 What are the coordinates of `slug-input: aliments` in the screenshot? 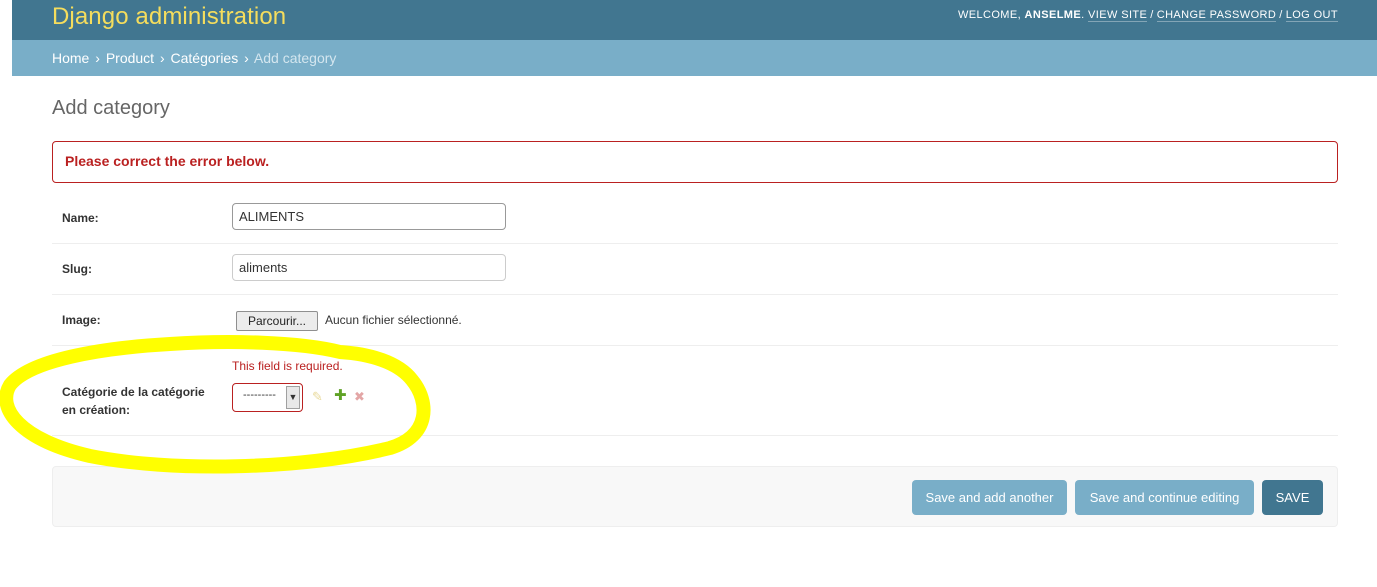 It's located at (369, 267).